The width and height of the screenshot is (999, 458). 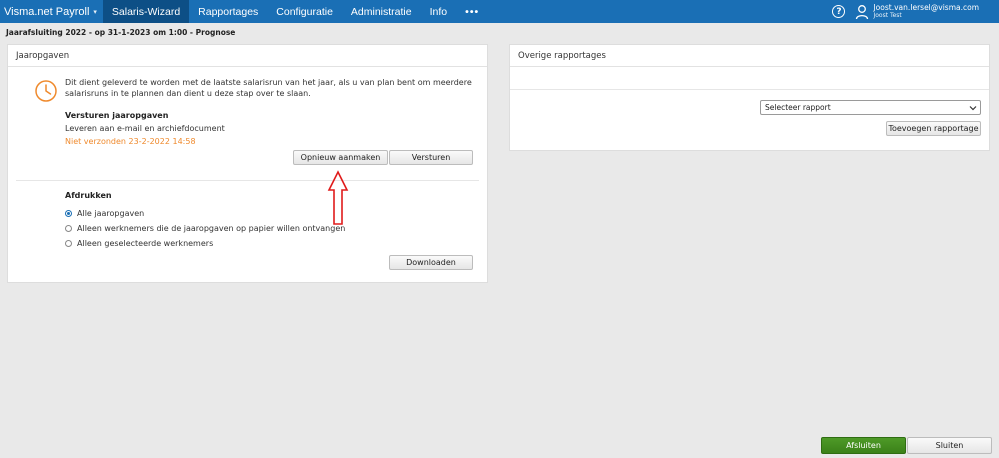 What do you see at coordinates (68, 213) in the screenshot?
I see `radio-button-checked` at bounding box center [68, 213].